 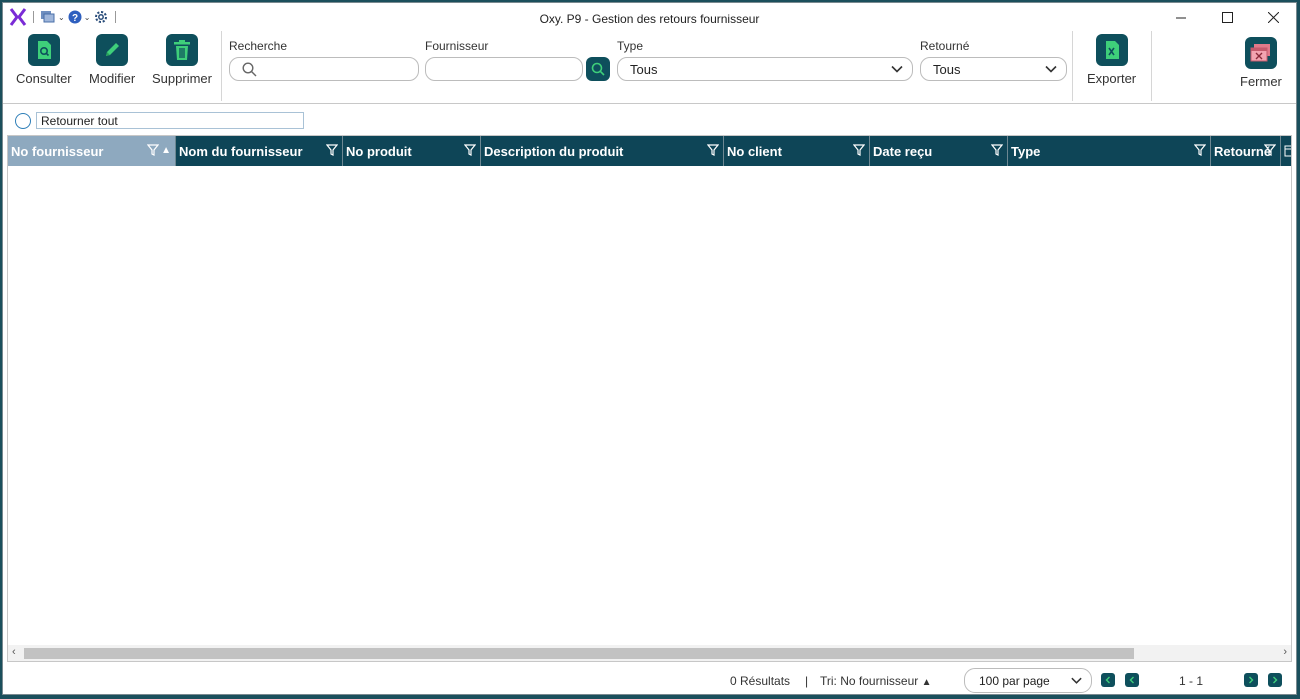 I want to click on fermer-button: Fermer, so click(x=1261, y=63).